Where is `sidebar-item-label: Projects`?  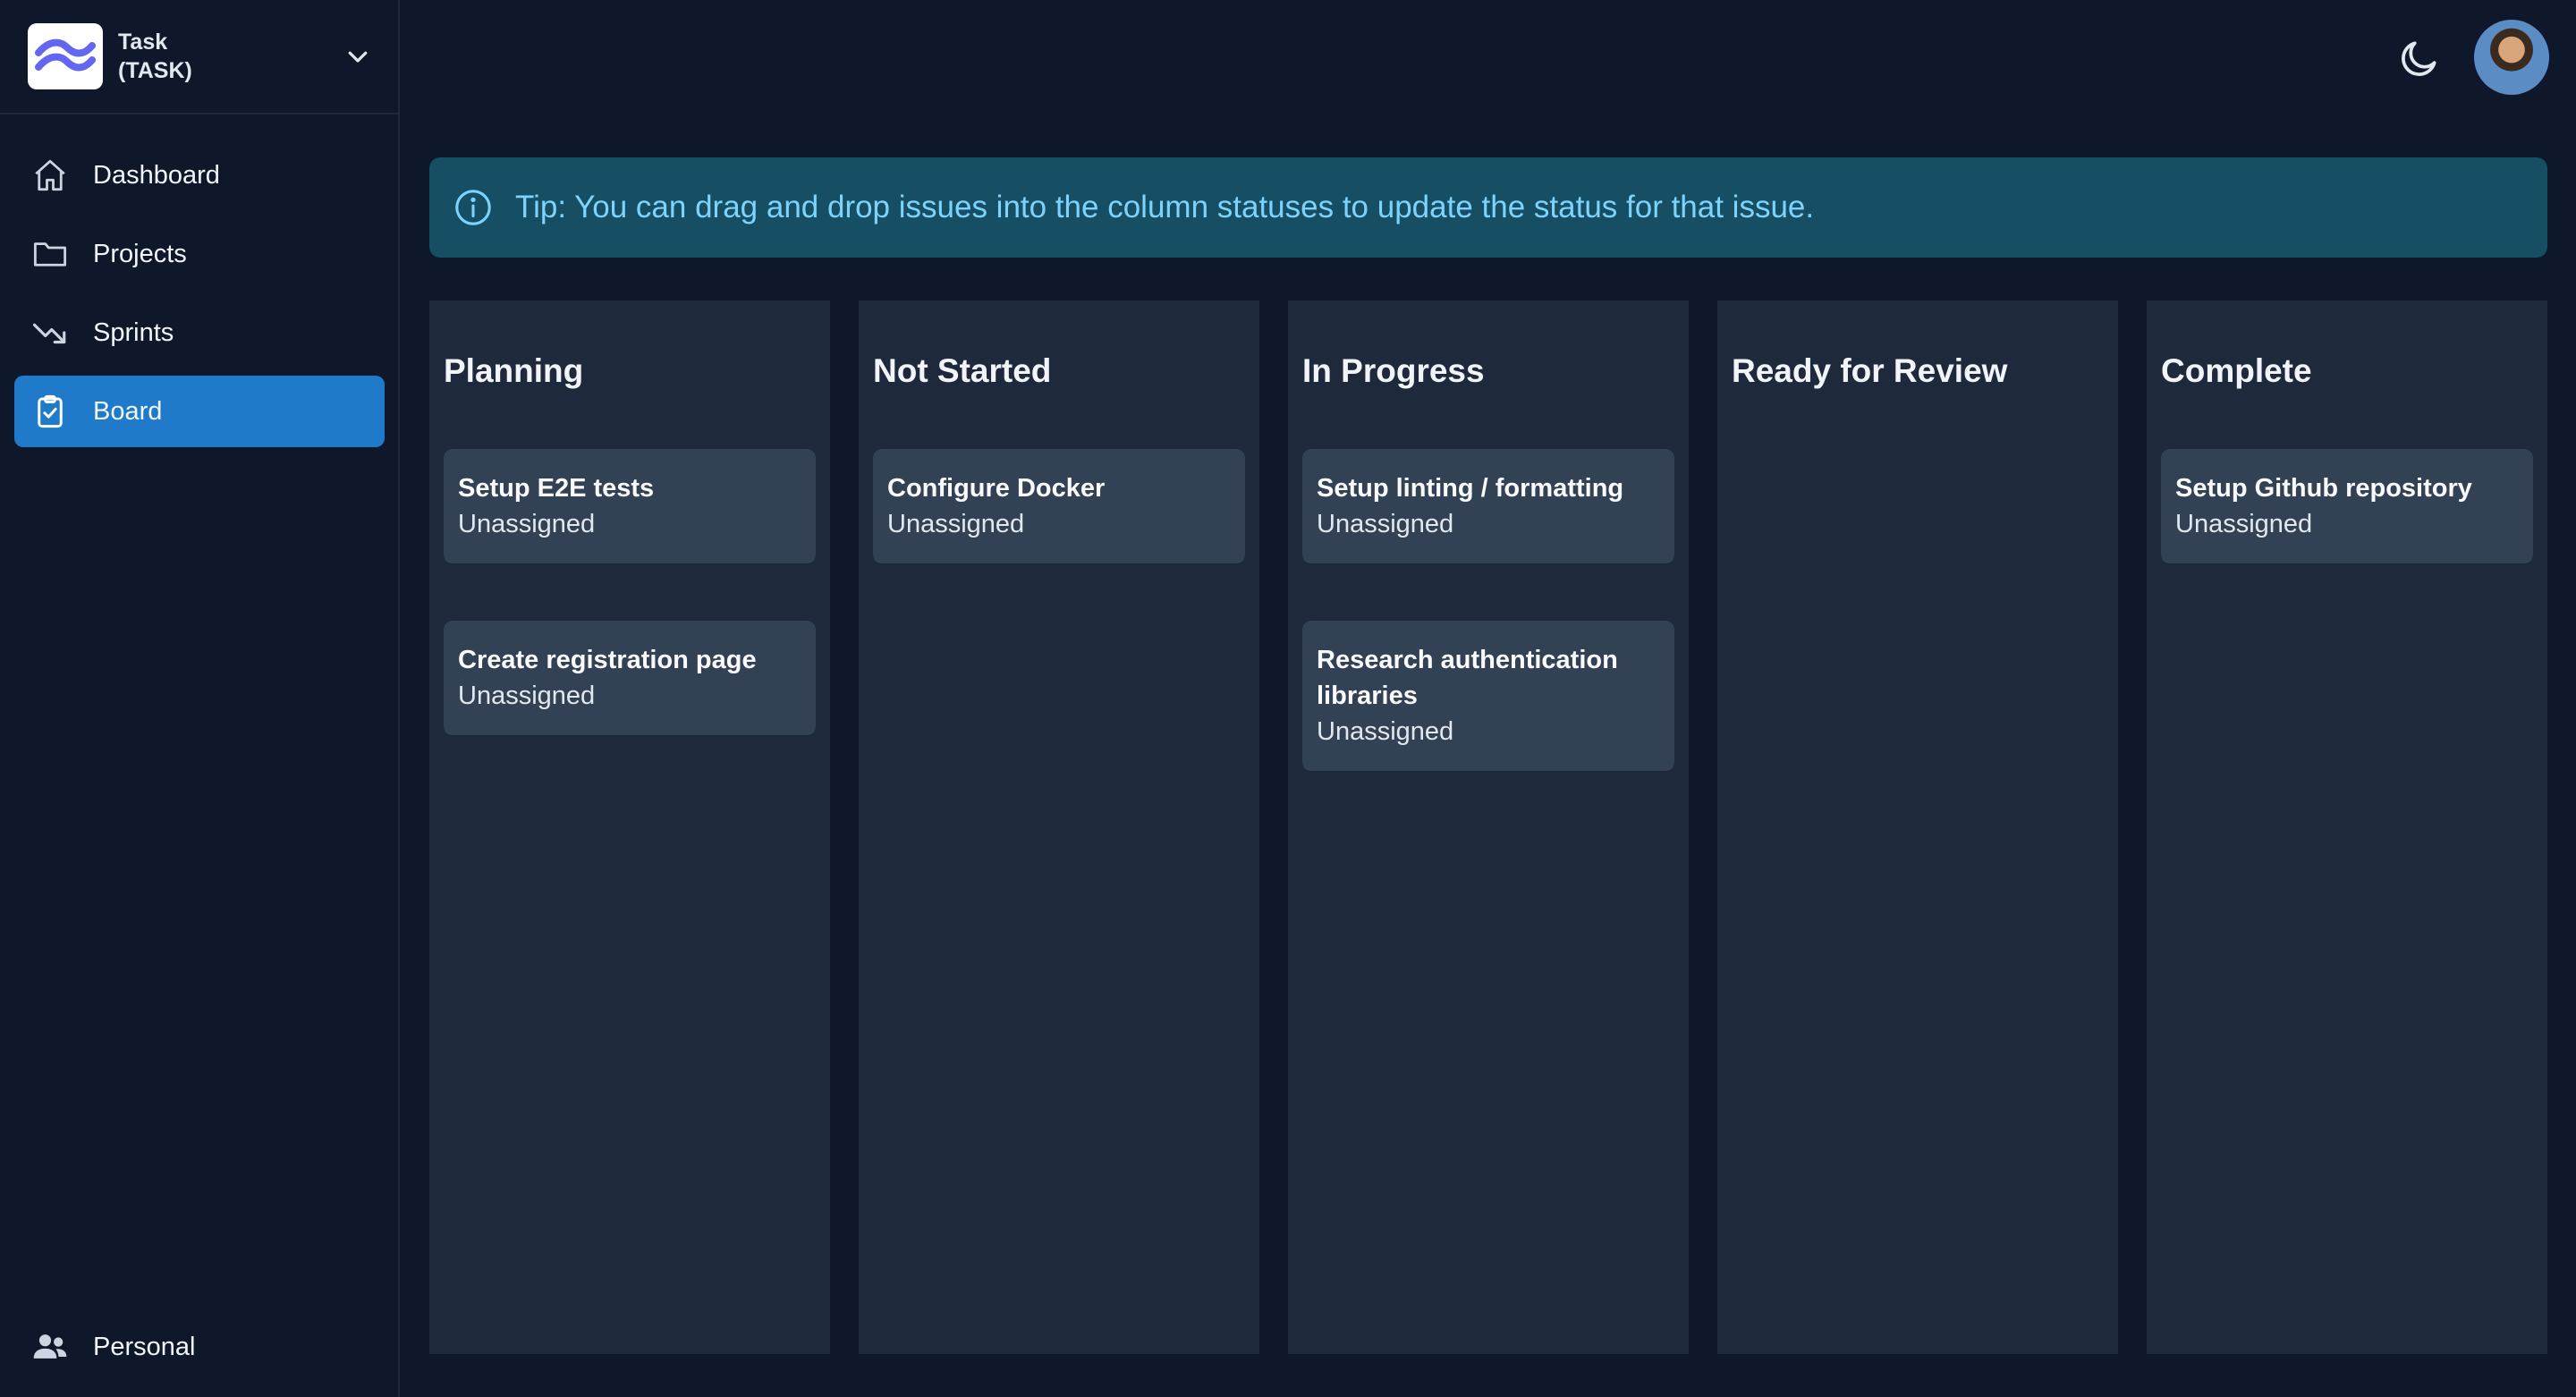 sidebar-item-label: Projects is located at coordinates (140, 254).